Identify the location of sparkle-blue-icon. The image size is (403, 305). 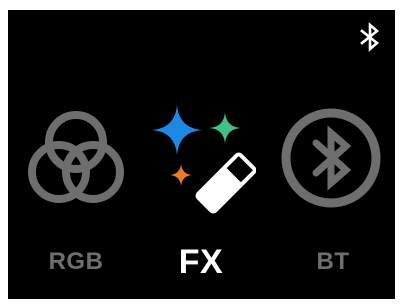
(177, 130).